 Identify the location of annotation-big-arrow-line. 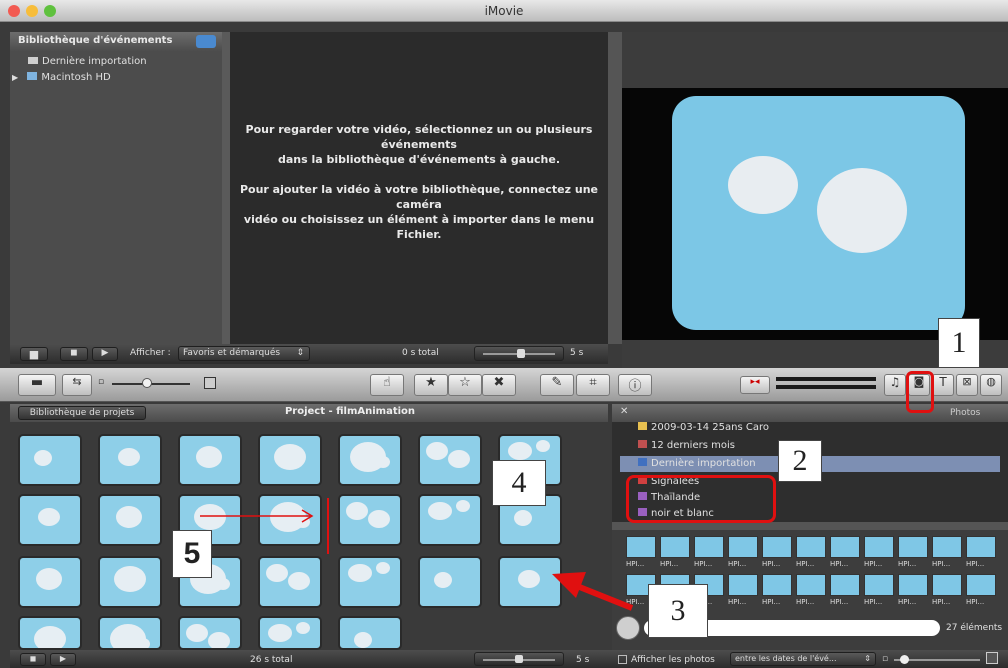
(602, 596).